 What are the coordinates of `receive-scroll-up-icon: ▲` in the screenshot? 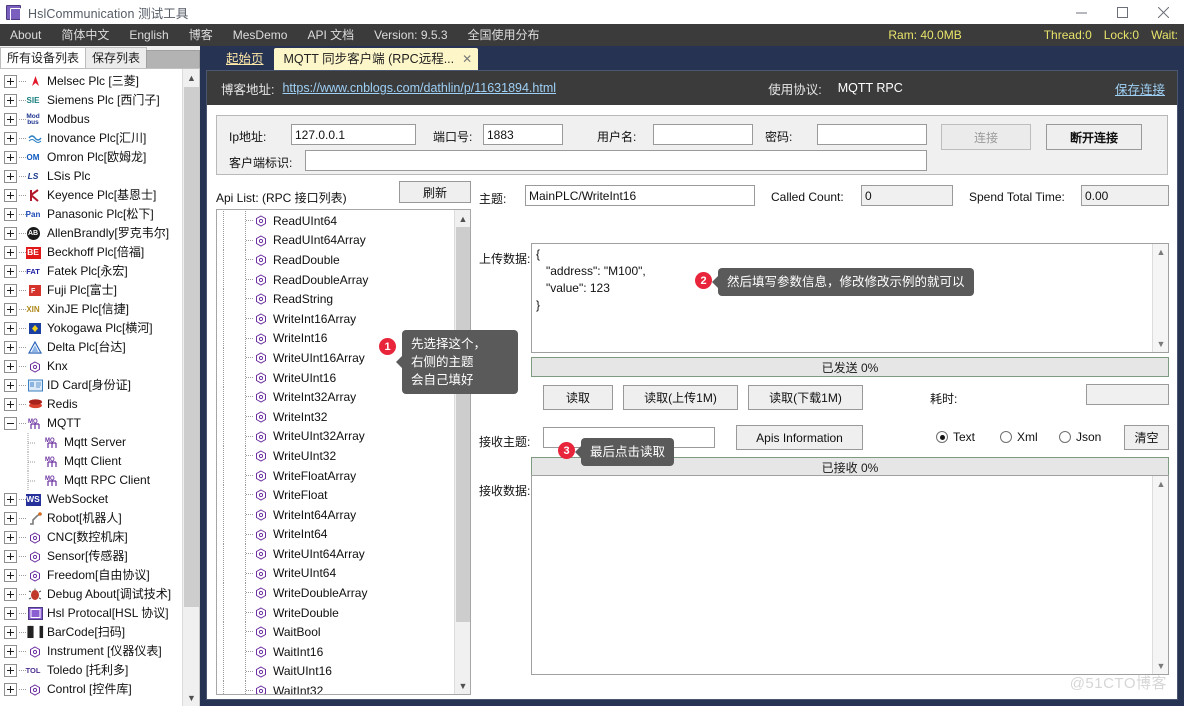 It's located at (1160, 484).